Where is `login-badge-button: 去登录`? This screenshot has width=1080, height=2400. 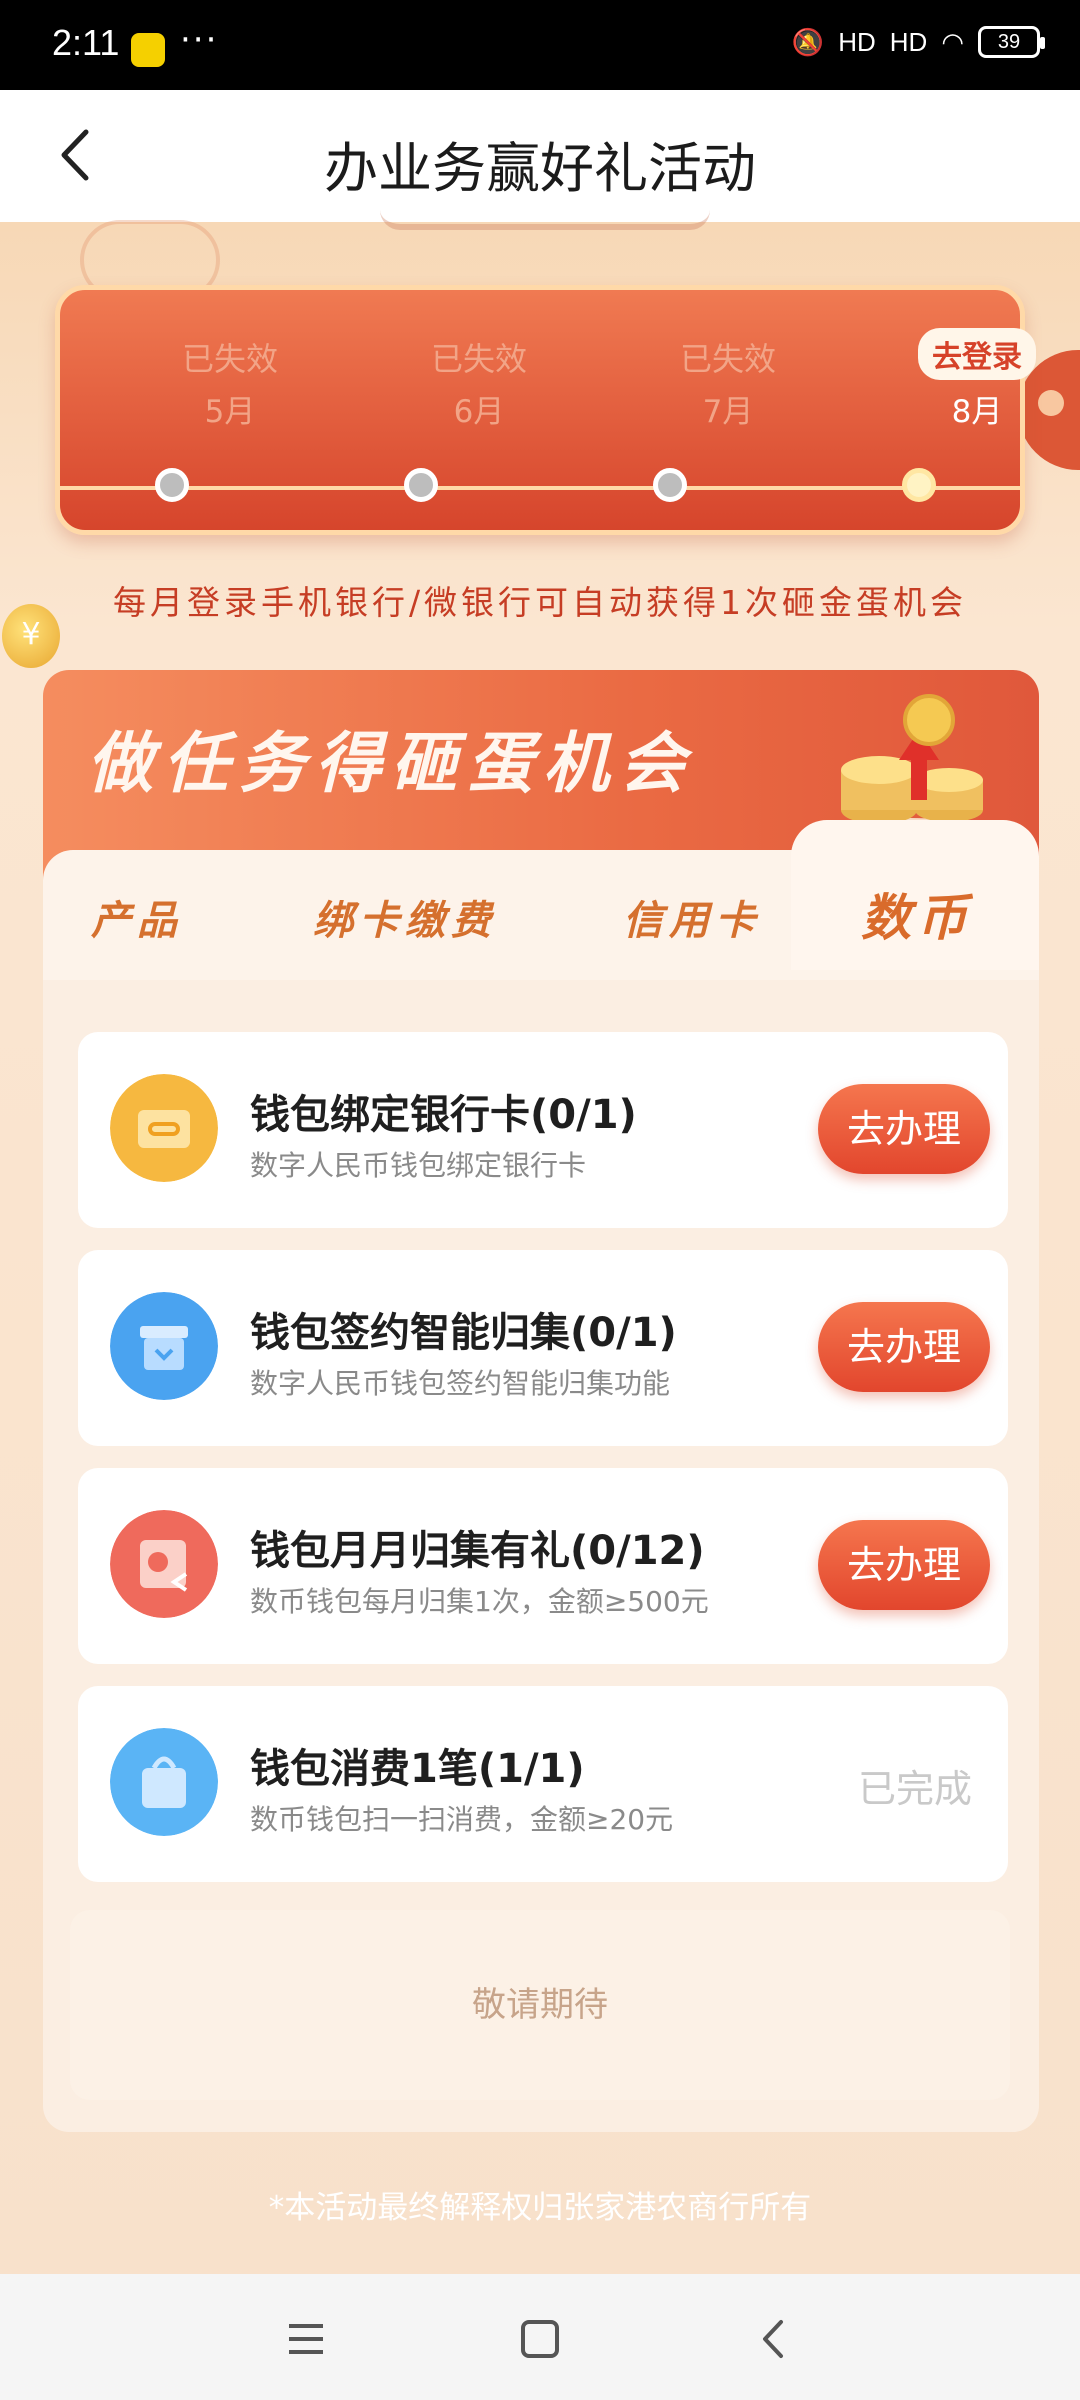 login-badge-button: 去登录 is located at coordinates (977, 354).